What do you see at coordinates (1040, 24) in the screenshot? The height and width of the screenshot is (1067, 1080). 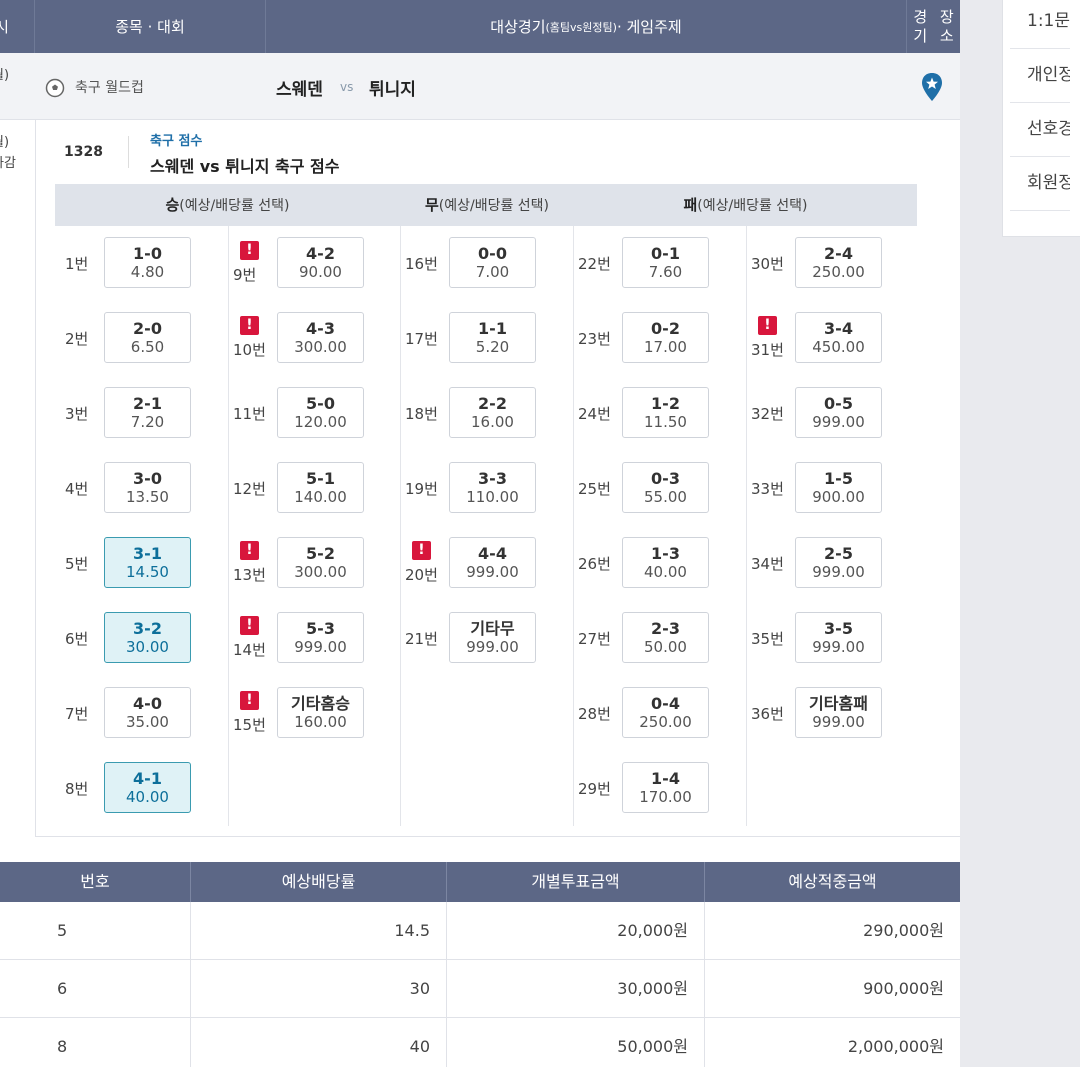 I see `sidebar-item-inquiry: 1:1문의` at bounding box center [1040, 24].